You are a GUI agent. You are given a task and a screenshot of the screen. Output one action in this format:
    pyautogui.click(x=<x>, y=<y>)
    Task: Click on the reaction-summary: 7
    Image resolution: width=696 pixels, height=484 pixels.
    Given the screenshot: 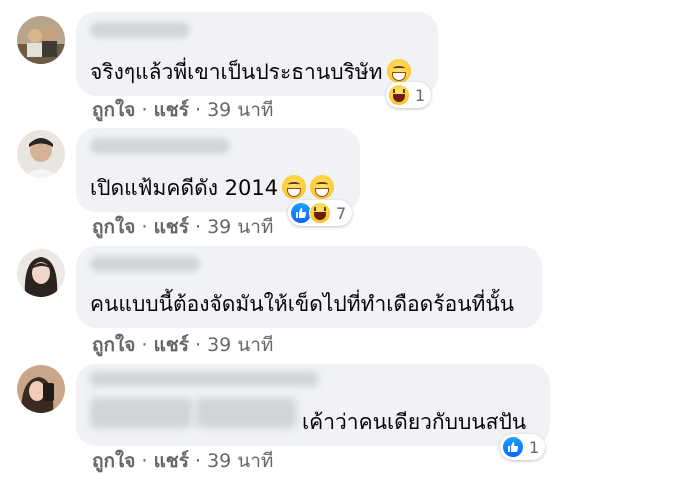 What is the action you would take?
    pyautogui.click(x=320, y=213)
    